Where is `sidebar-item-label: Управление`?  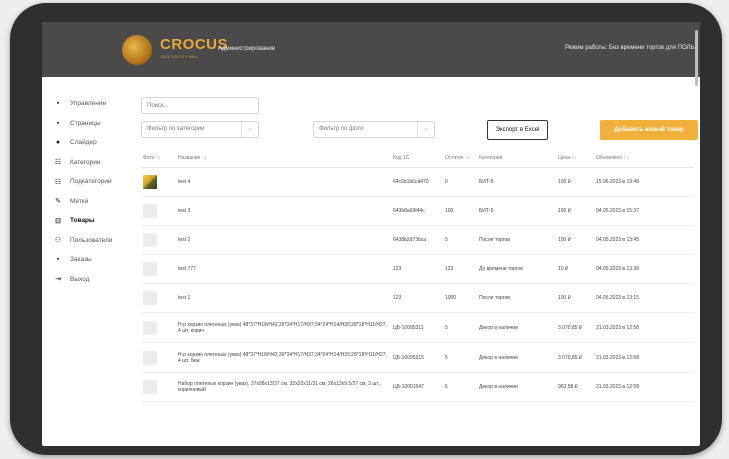 sidebar-item-label: Управление is located at coordinates (88, 104).